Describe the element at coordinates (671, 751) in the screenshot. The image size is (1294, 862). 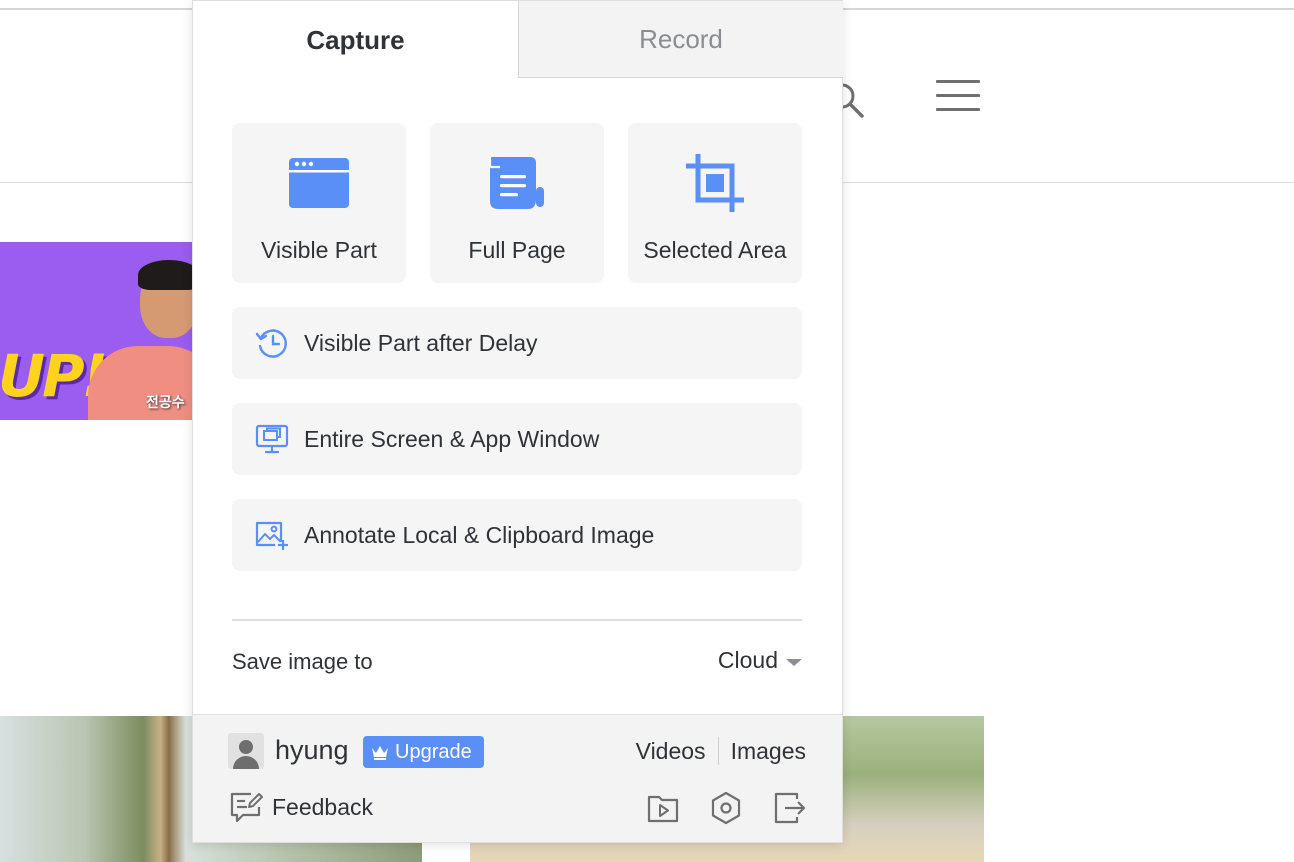
I see `videos-link: Videos` at that location.